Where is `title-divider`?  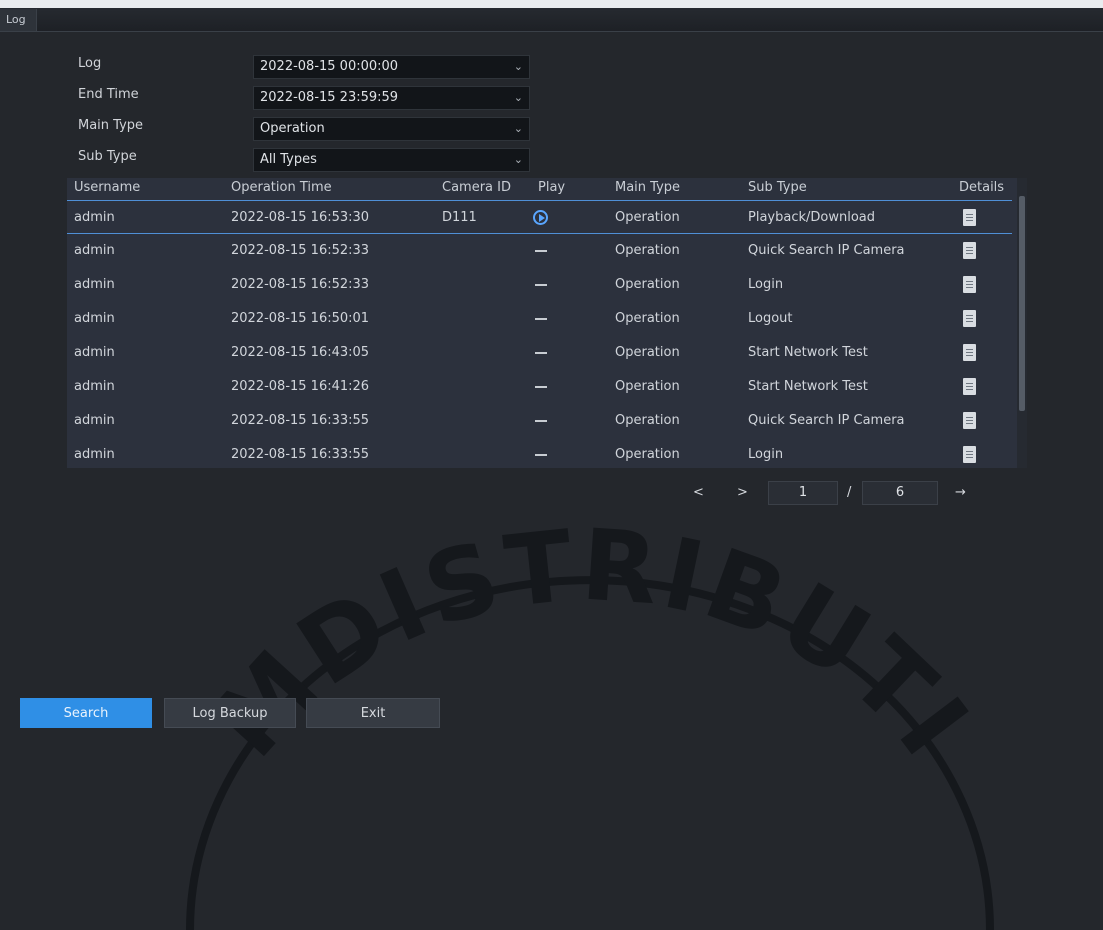
title-divider is located at coordinates (551, 31).